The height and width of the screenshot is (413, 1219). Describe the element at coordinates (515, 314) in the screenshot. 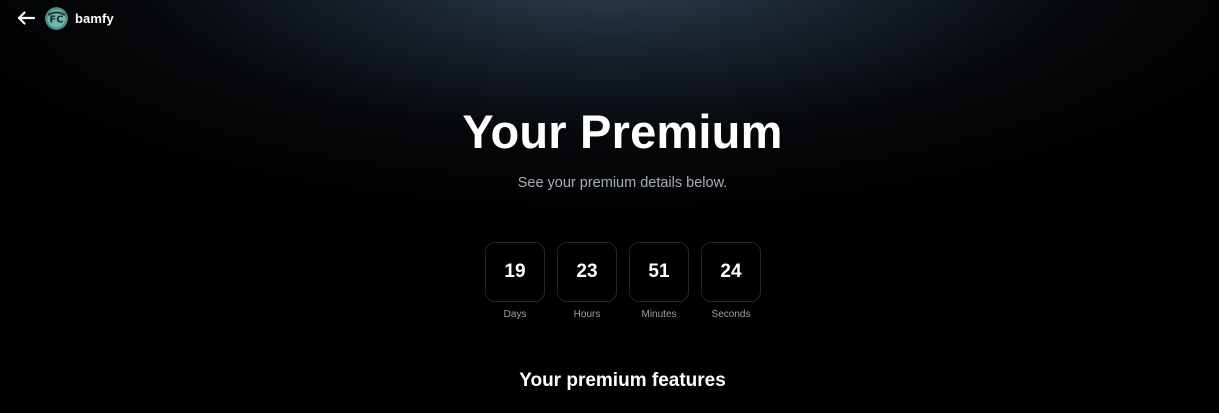

I see `countdown-label: Days` at that location.